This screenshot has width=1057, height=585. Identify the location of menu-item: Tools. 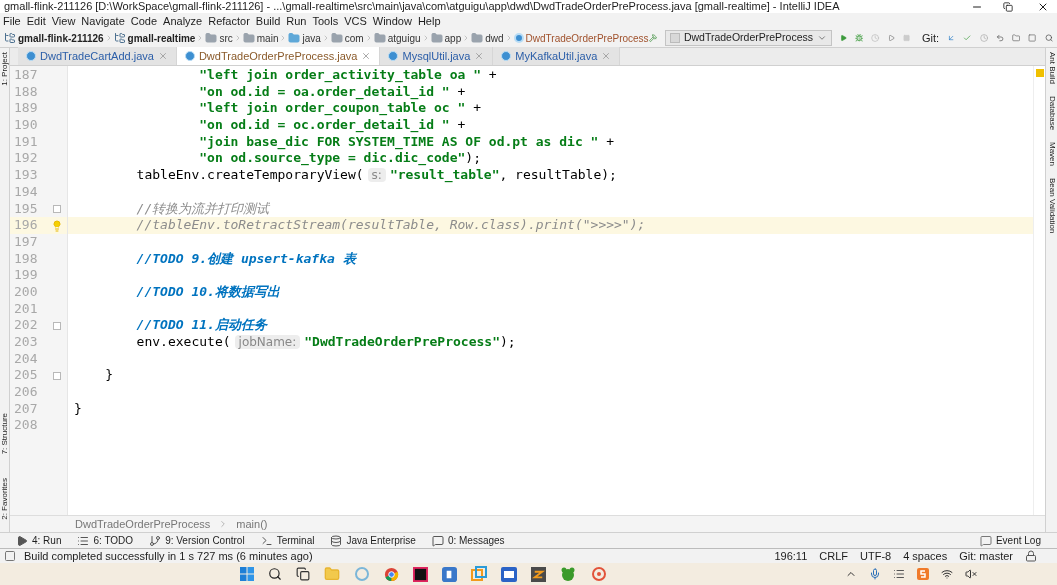
(325, 21).